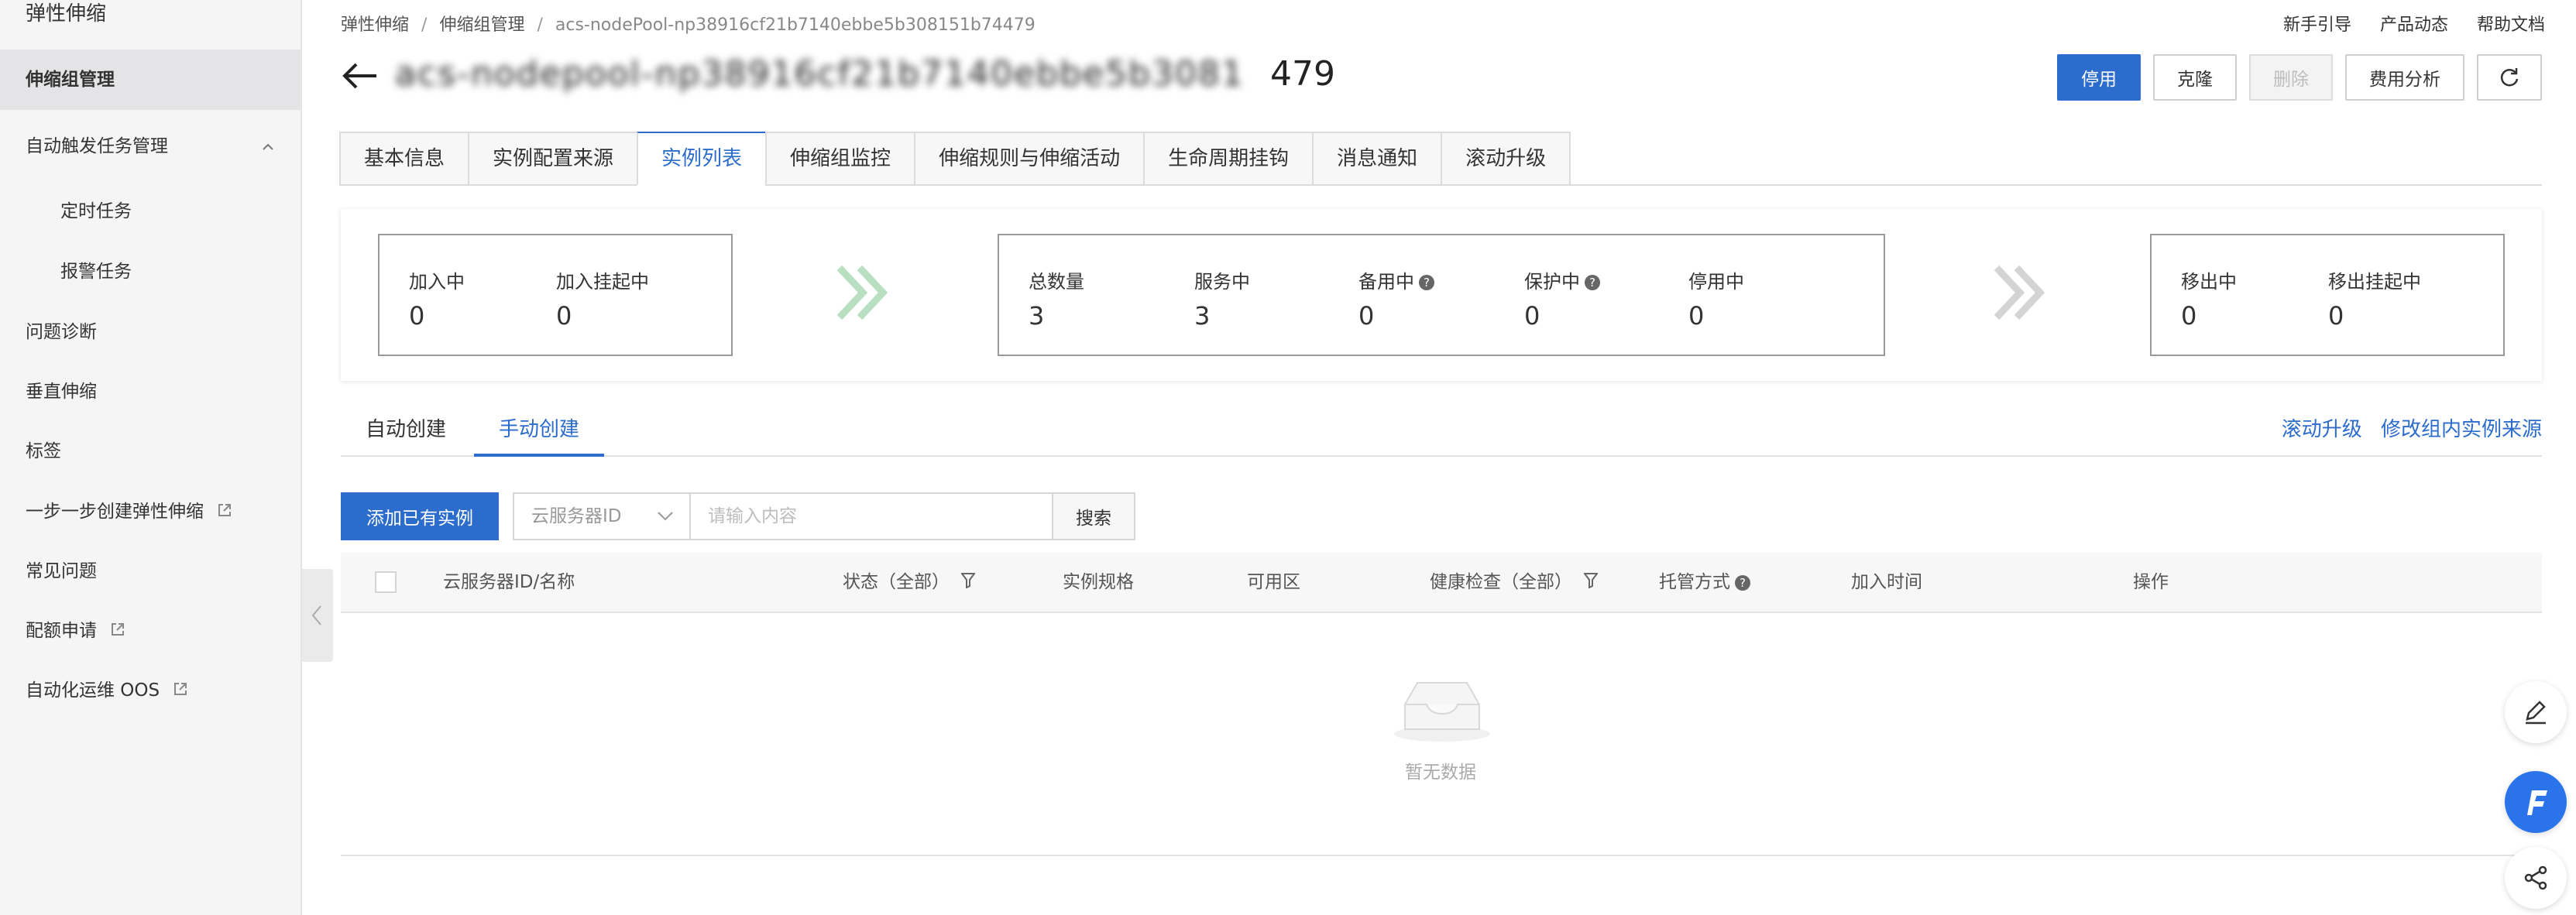 The width and height of the screenshot is (2576, 915). What do you see at coordinates (151, 690) in the screenshot?
I see `sidebar-item-oos: 自动化运维 OOS` at bounding box center [151, 690].